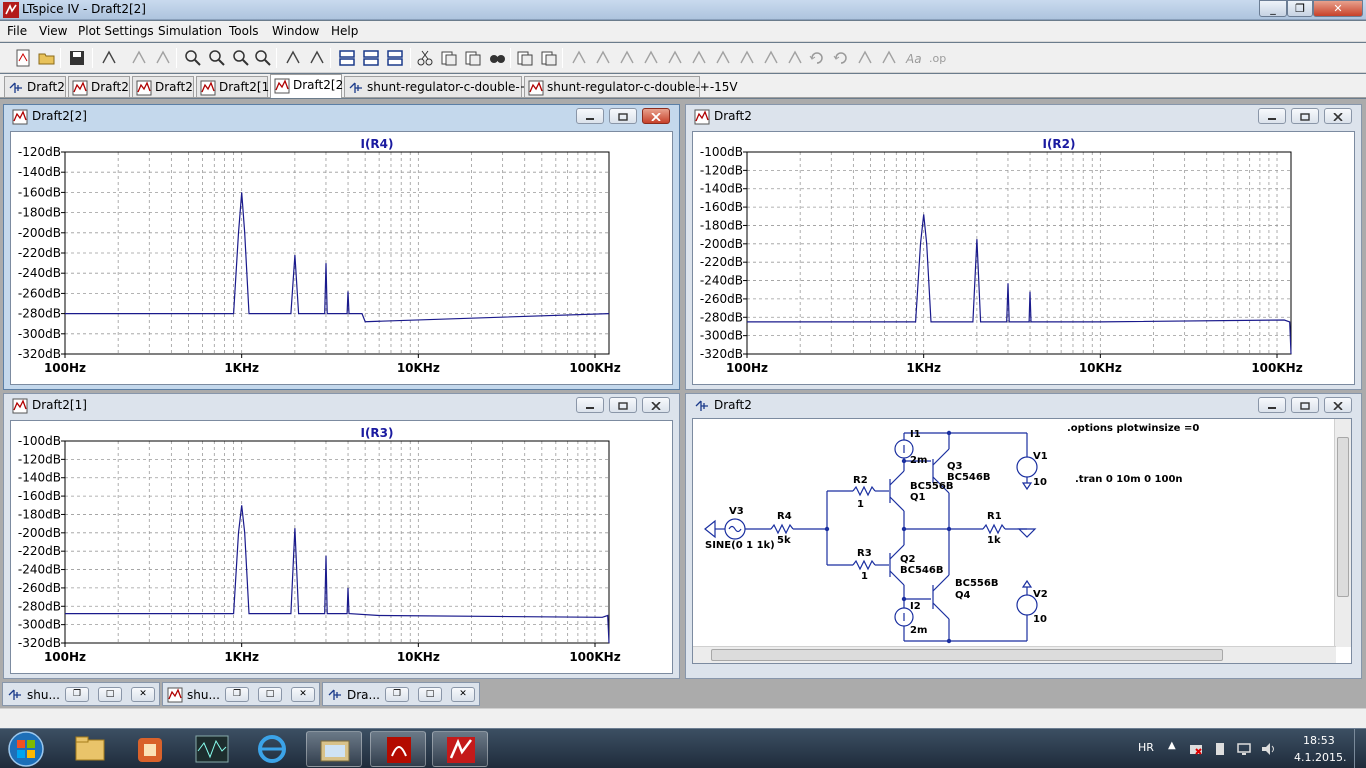  What do you see at coordinates (675, 58) in the screenshot?
I see `capacitor-icon` at bounding box center [675, 58].